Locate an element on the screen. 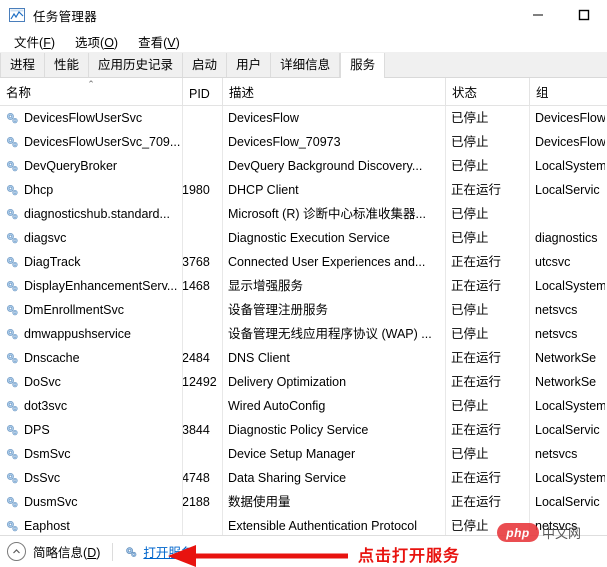 This screenshot has height=567, width=607. menu-options: 选项(O) is located at coordinates (96, 41).